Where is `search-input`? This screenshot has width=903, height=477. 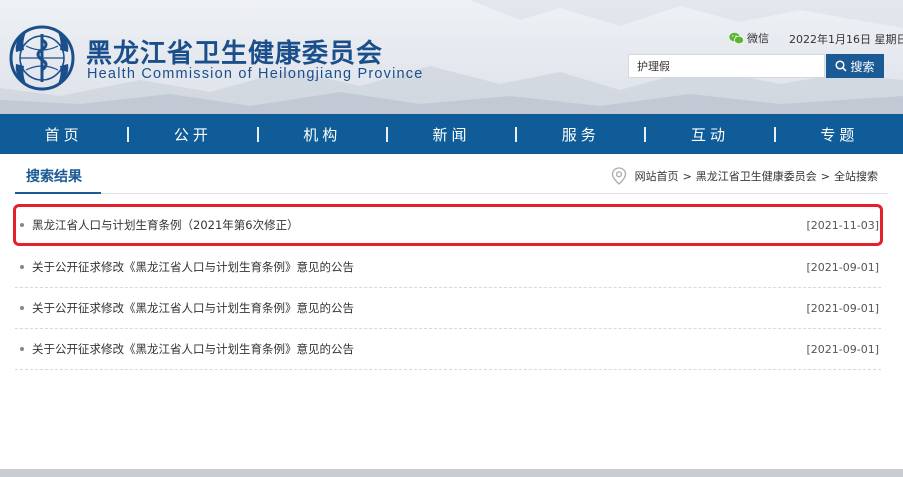
search-input is located at coordinates (726, 66).